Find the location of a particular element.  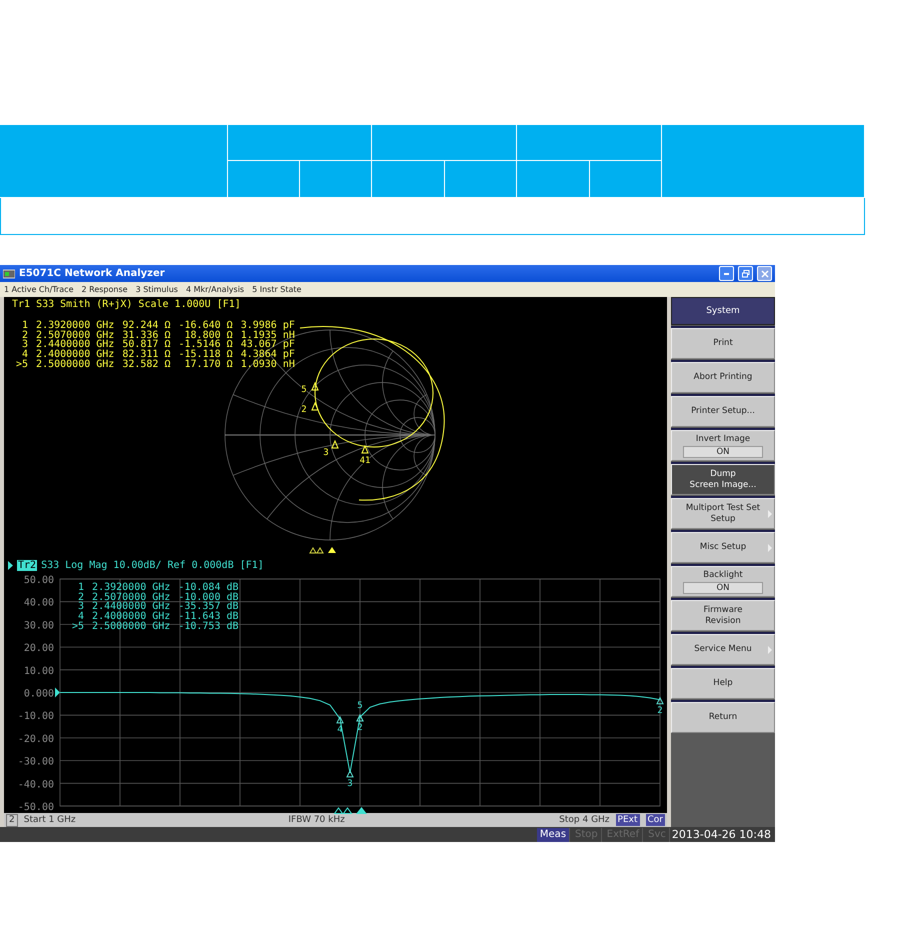

marker-reactance: 17.170 Ω is located at coordinates (208, 365).